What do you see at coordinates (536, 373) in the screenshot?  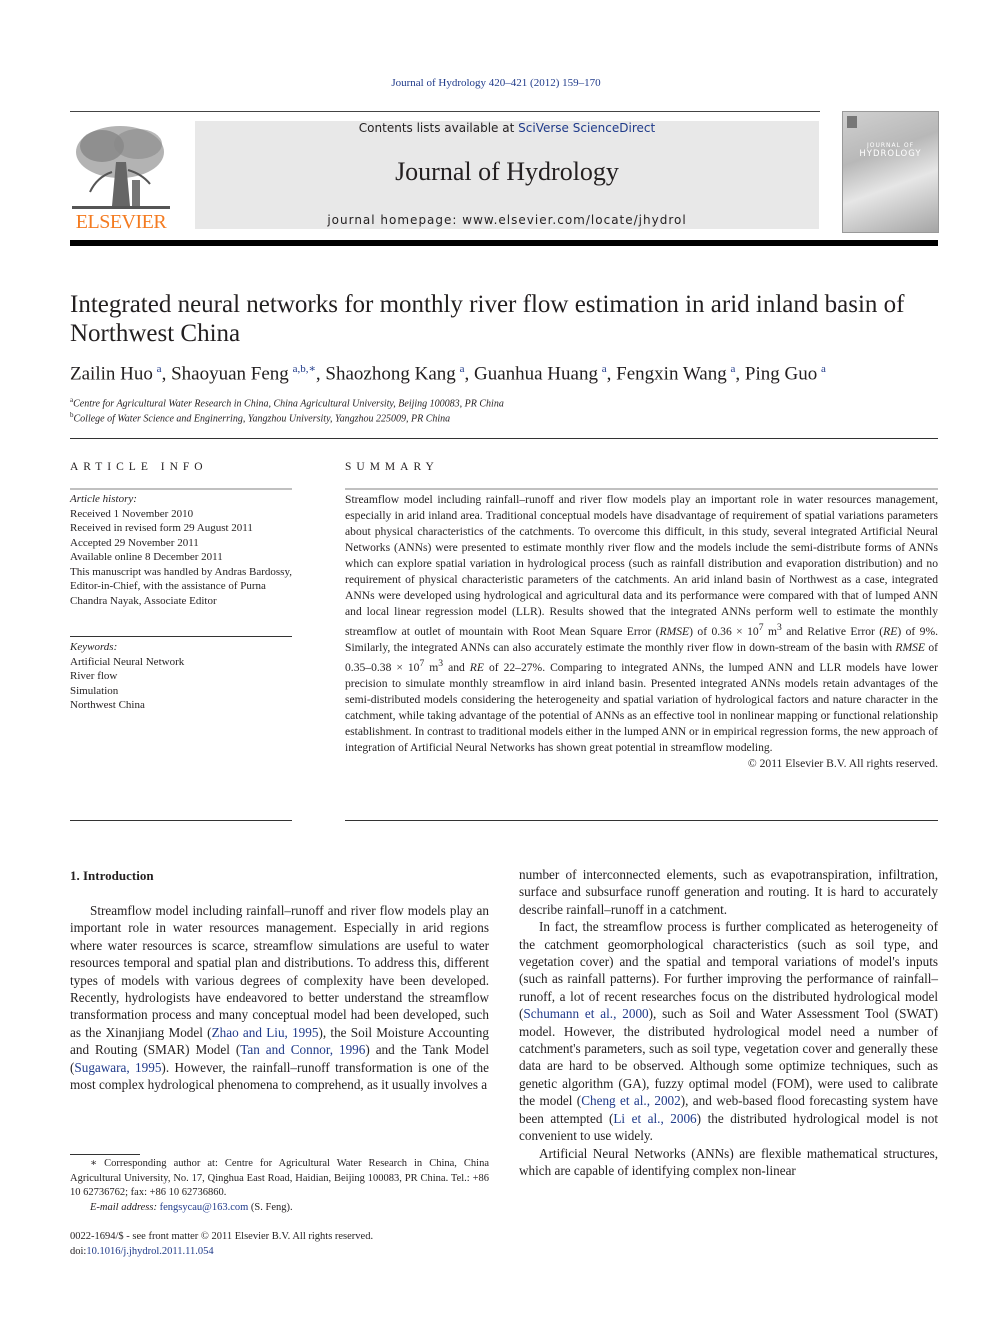 I see `author-name: Guanhua Huang` at bounding box center [536, 373].